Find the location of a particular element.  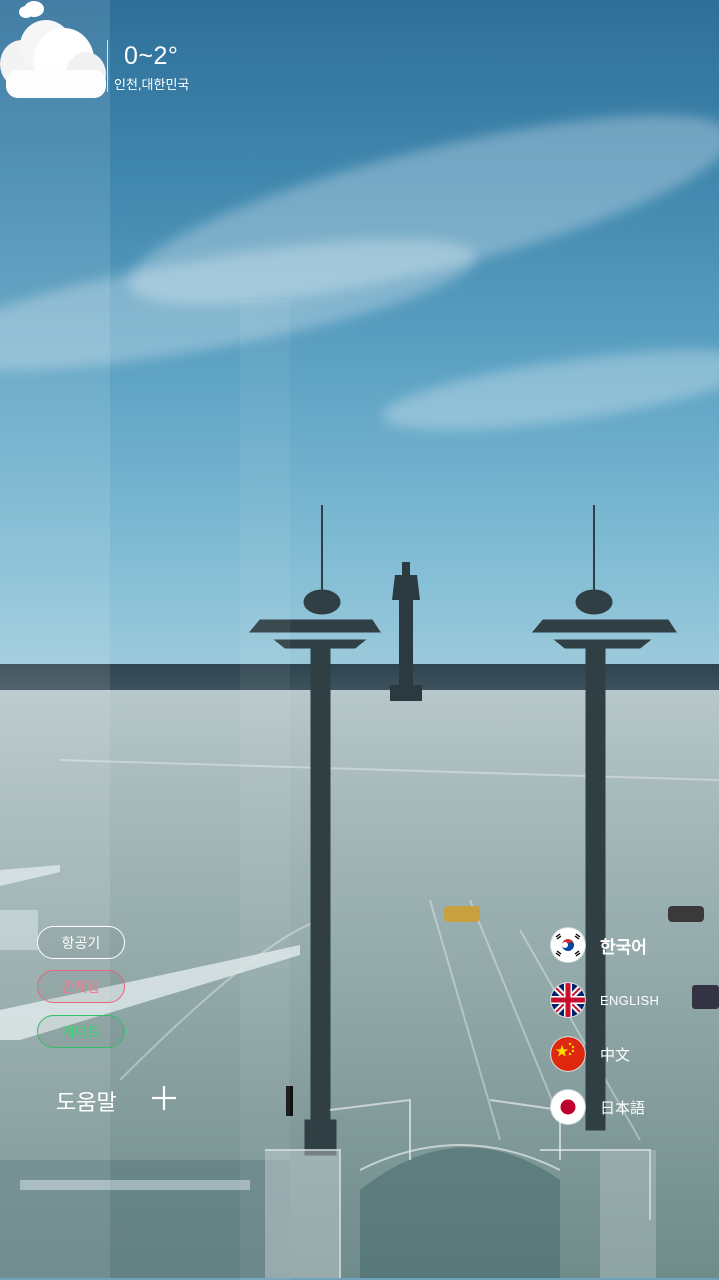

uk-flag-icon is located at coordinates (568, 1000).